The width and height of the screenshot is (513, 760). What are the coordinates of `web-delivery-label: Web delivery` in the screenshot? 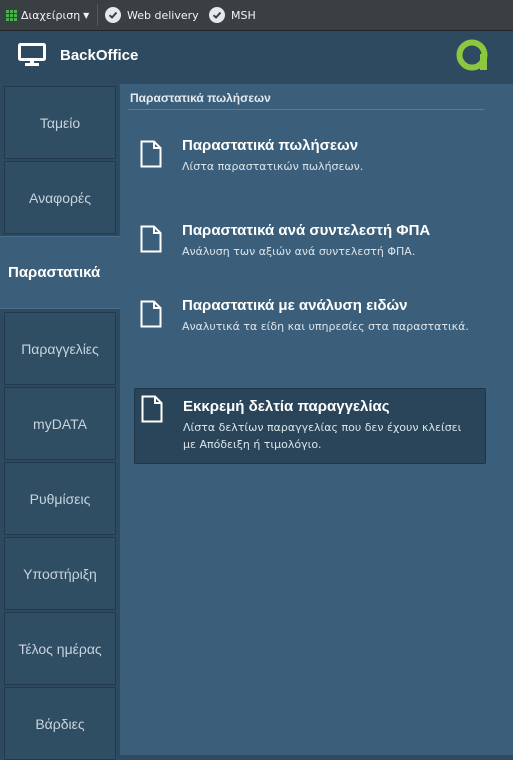 It's located at (163, 15).